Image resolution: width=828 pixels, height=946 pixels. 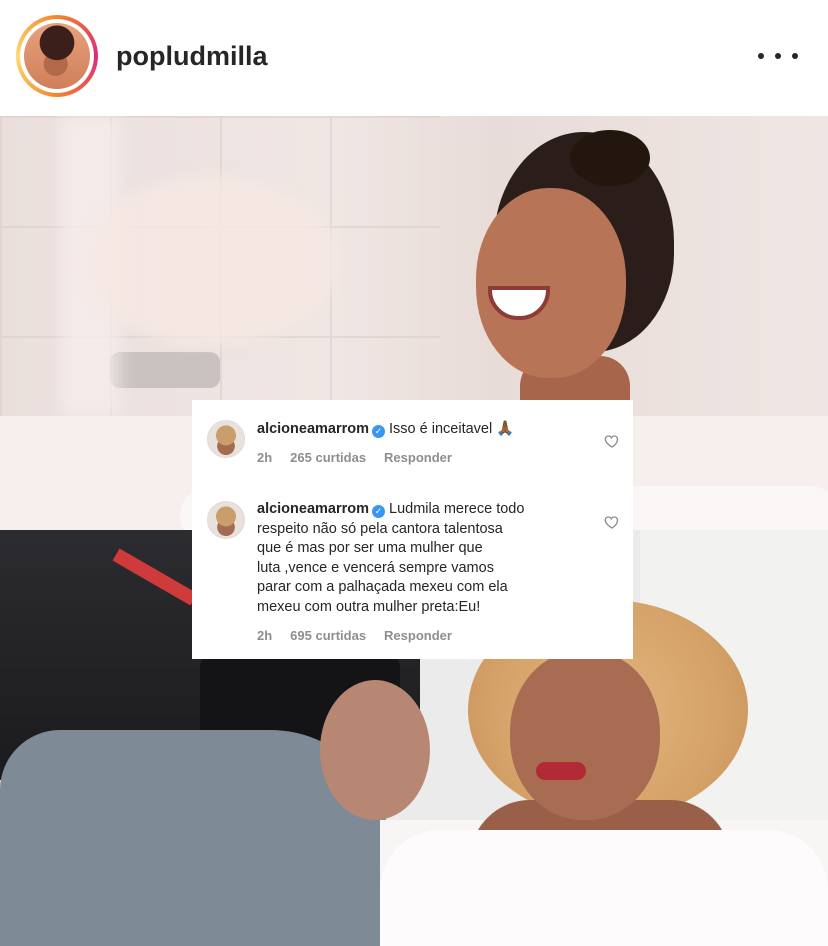 I want to click on comment-text: alcioneamarrom ✓ Isso é inceitavel 🙏🏾, so click(x=417, y=430).